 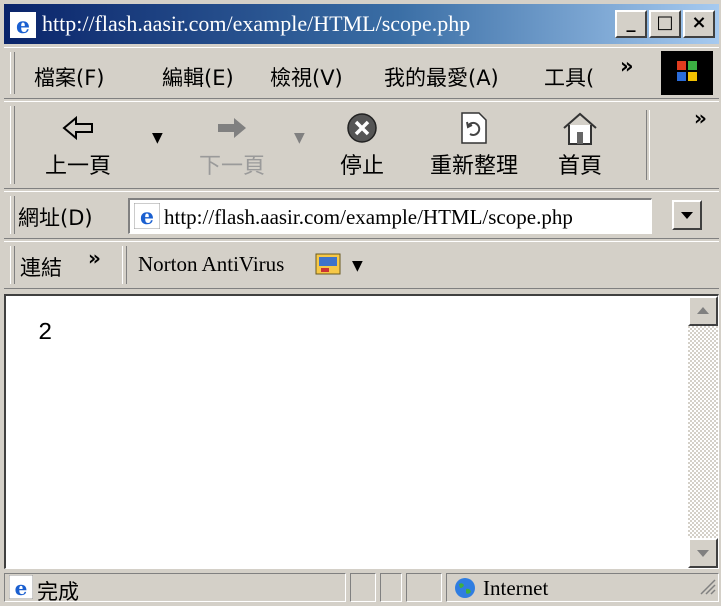 What do you see at coordinates (329, 266) in the screenshot?
I see `norton-antivirus-icon` at bounding box center [329, 266].